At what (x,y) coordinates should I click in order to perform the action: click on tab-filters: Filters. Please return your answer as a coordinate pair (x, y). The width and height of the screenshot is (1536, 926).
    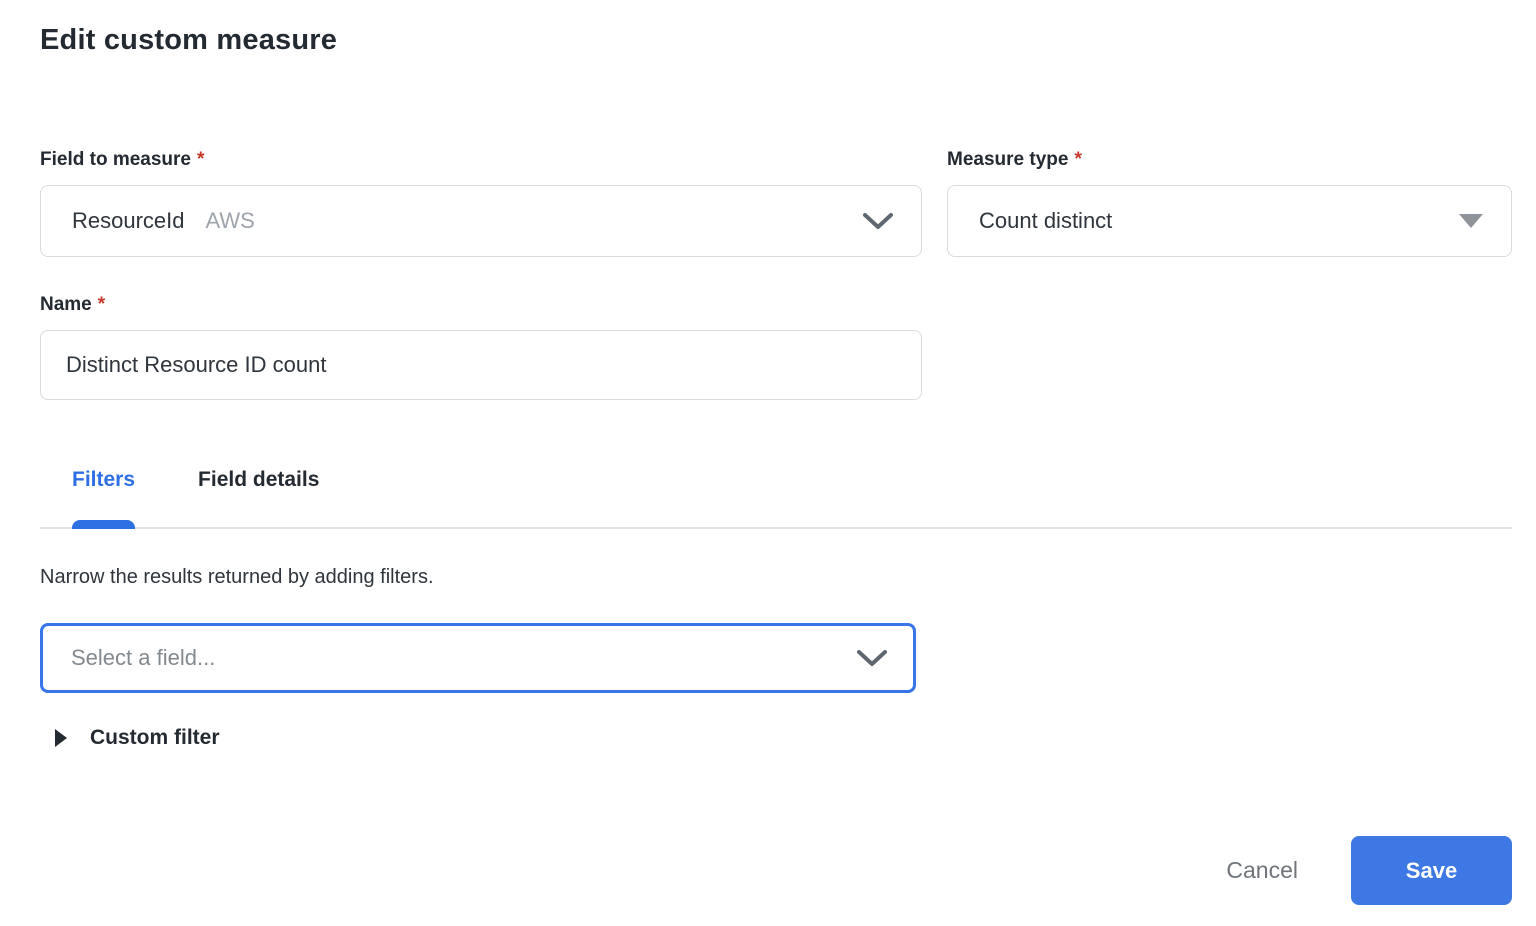
    Looking at the image, I should click on (104, 497).